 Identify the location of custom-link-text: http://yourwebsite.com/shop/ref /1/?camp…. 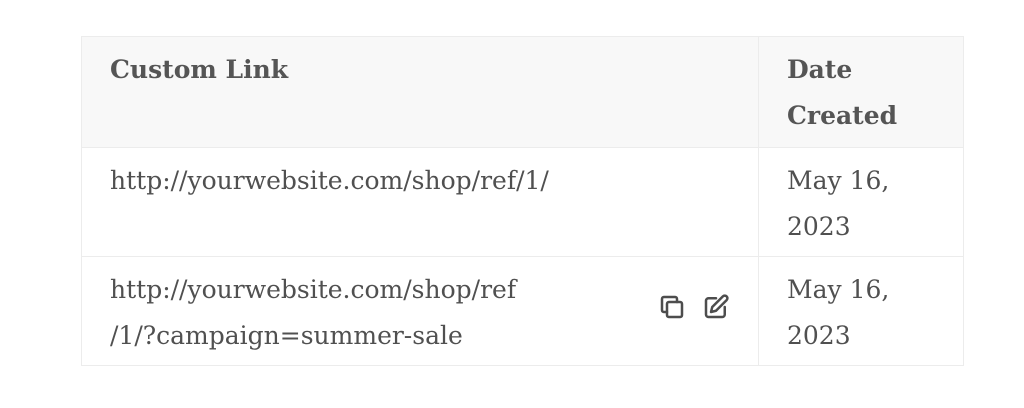
(330, 313).